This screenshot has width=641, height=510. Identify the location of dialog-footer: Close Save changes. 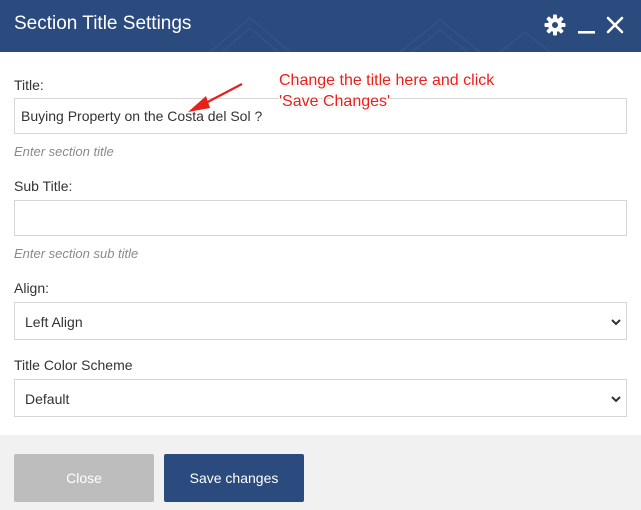
(320, 472).